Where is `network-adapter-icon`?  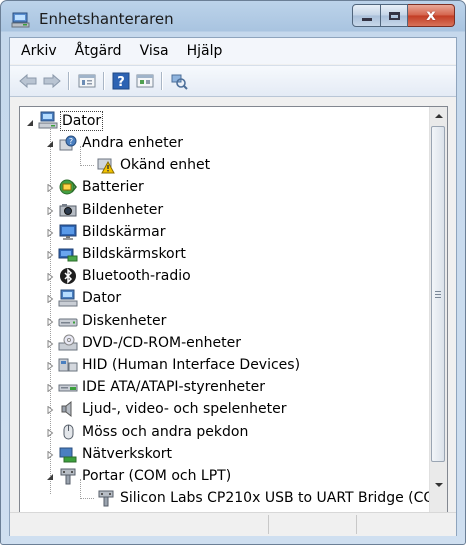
network-adapter-icon is located at coordinates (68, 454).